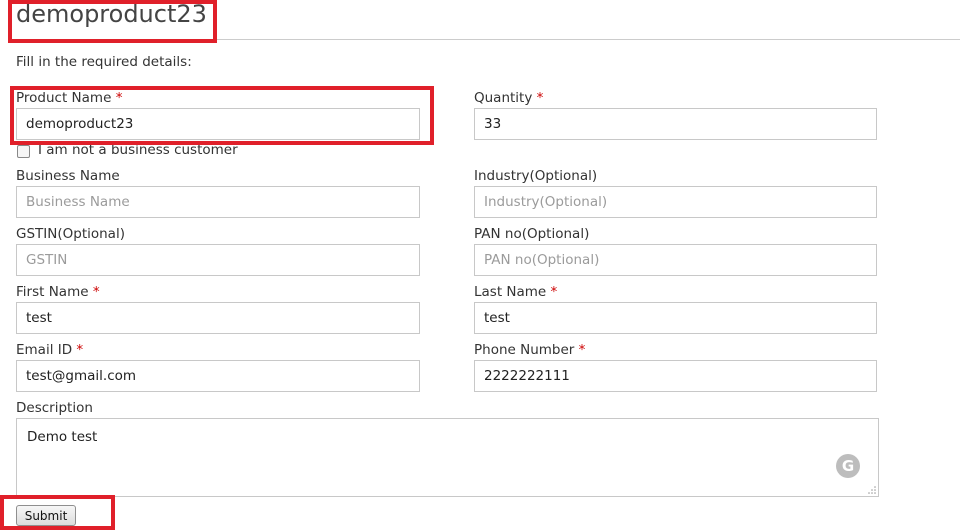 The width and height of the screenshot is (960, 530). Describe the element at coordinates (675, 202) in the screenshot. I see `industry-input` at that location.